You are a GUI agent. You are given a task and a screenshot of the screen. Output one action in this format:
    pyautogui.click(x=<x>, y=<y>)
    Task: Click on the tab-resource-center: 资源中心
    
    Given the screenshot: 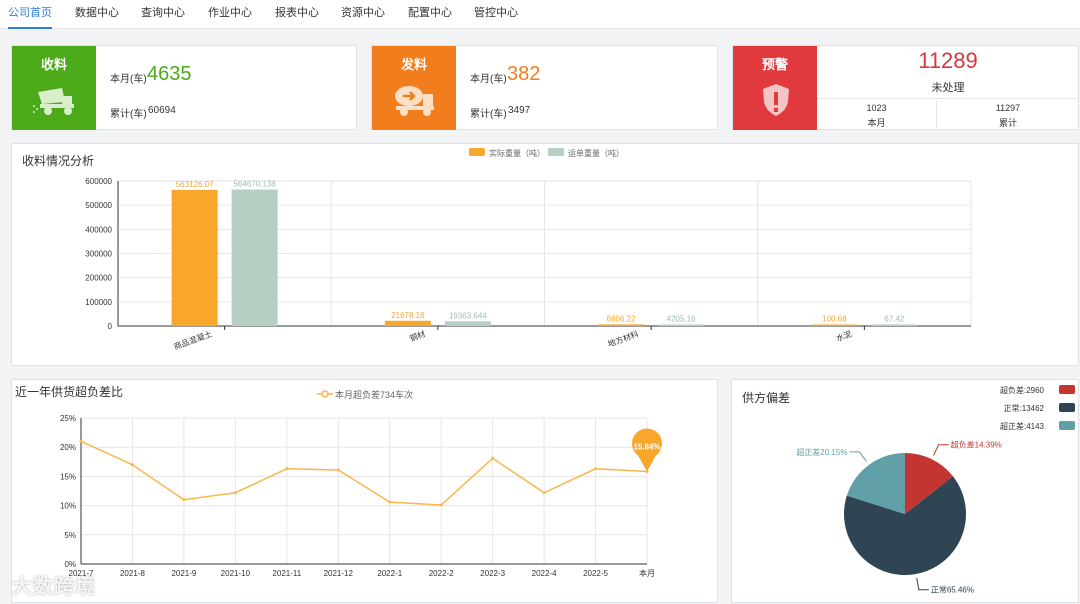 What is the action you would take?
    pyautogui.click(x=363, y=14)
    